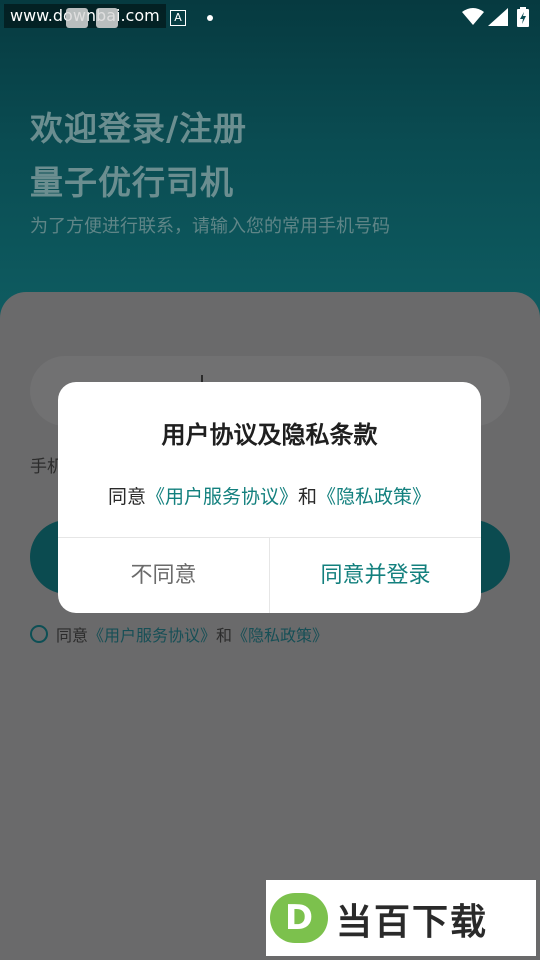 Image resolution: width=540 pixels, height=960 pixels. Describe the element at coordinates (269, 435) in the screenshot. I see `dialog-title: 用户协议及隐私条款` at that location.